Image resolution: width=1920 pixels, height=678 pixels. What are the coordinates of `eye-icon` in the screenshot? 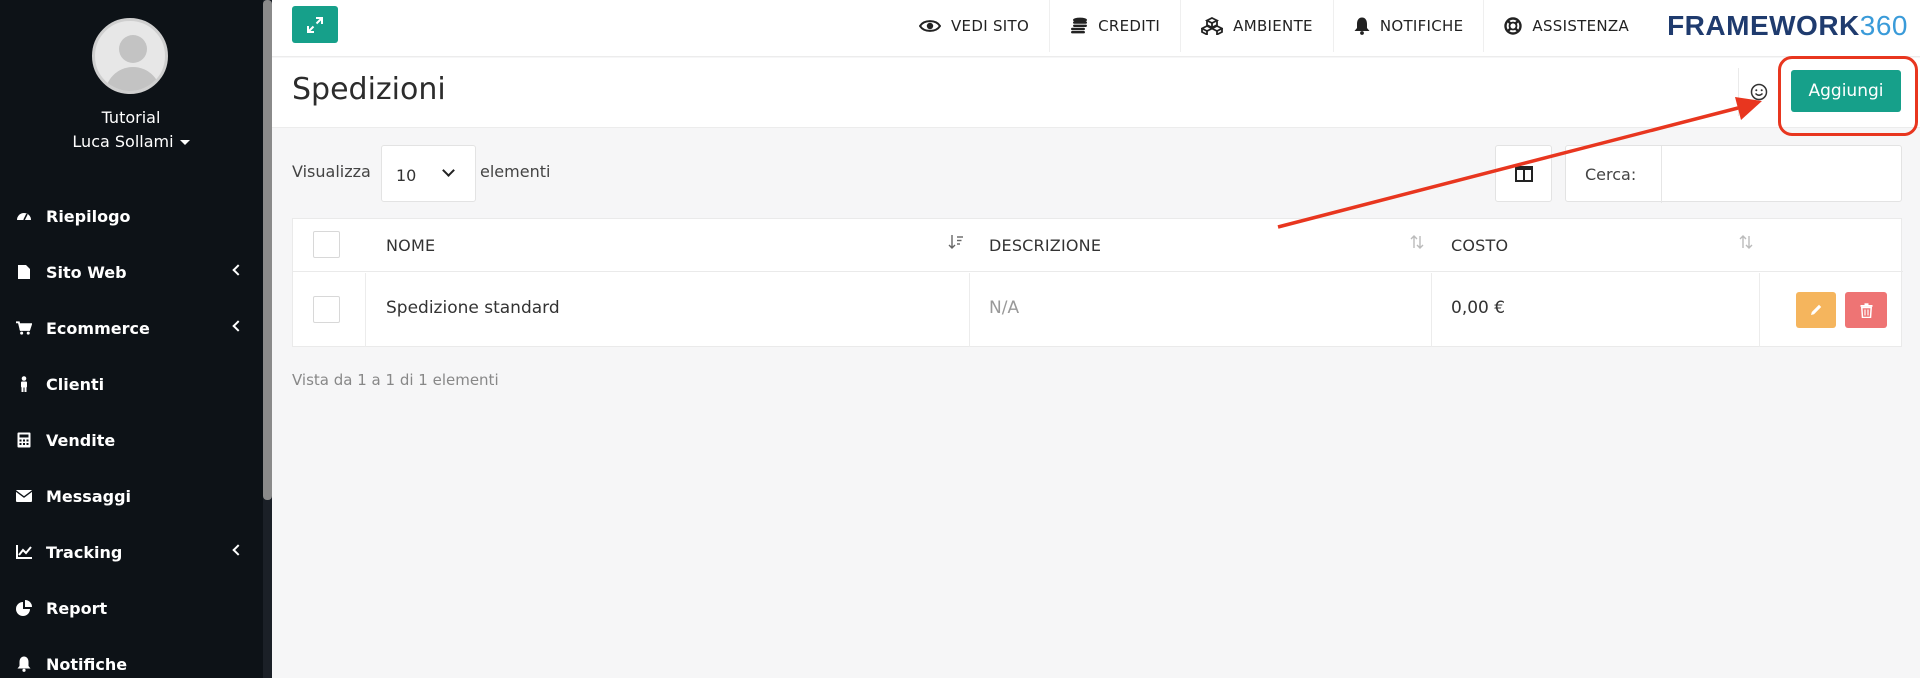 It's located at (930, 26).